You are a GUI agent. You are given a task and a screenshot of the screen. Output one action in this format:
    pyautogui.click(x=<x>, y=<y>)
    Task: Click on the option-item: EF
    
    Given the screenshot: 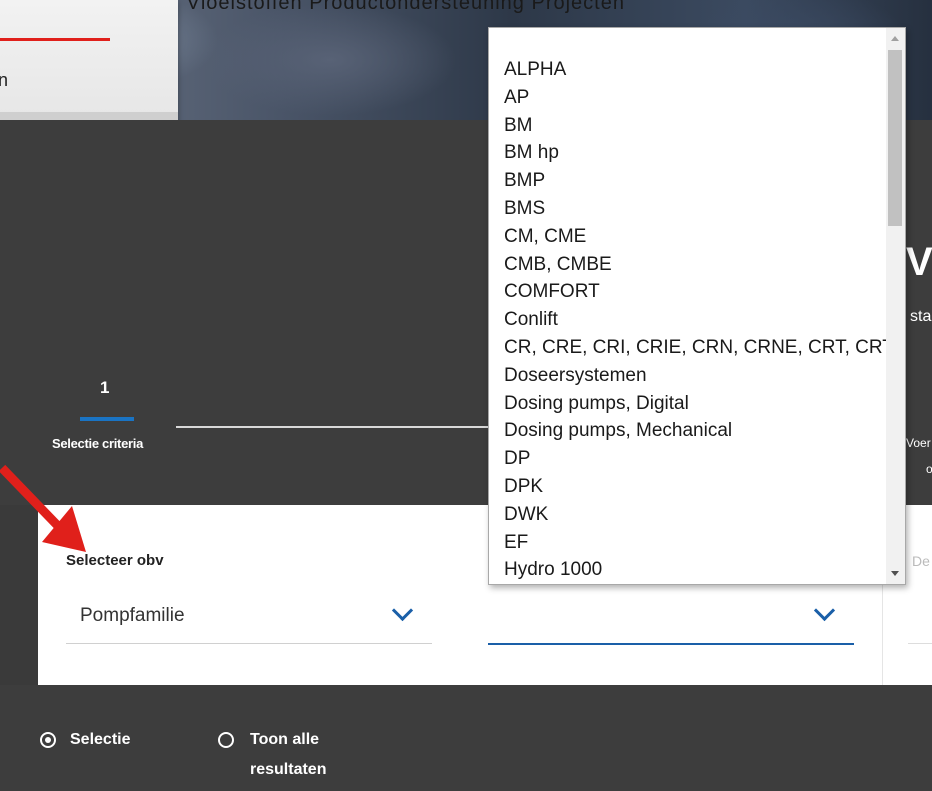 What is the action you would take?
    pyautogui.click(x=697, y=543)
    